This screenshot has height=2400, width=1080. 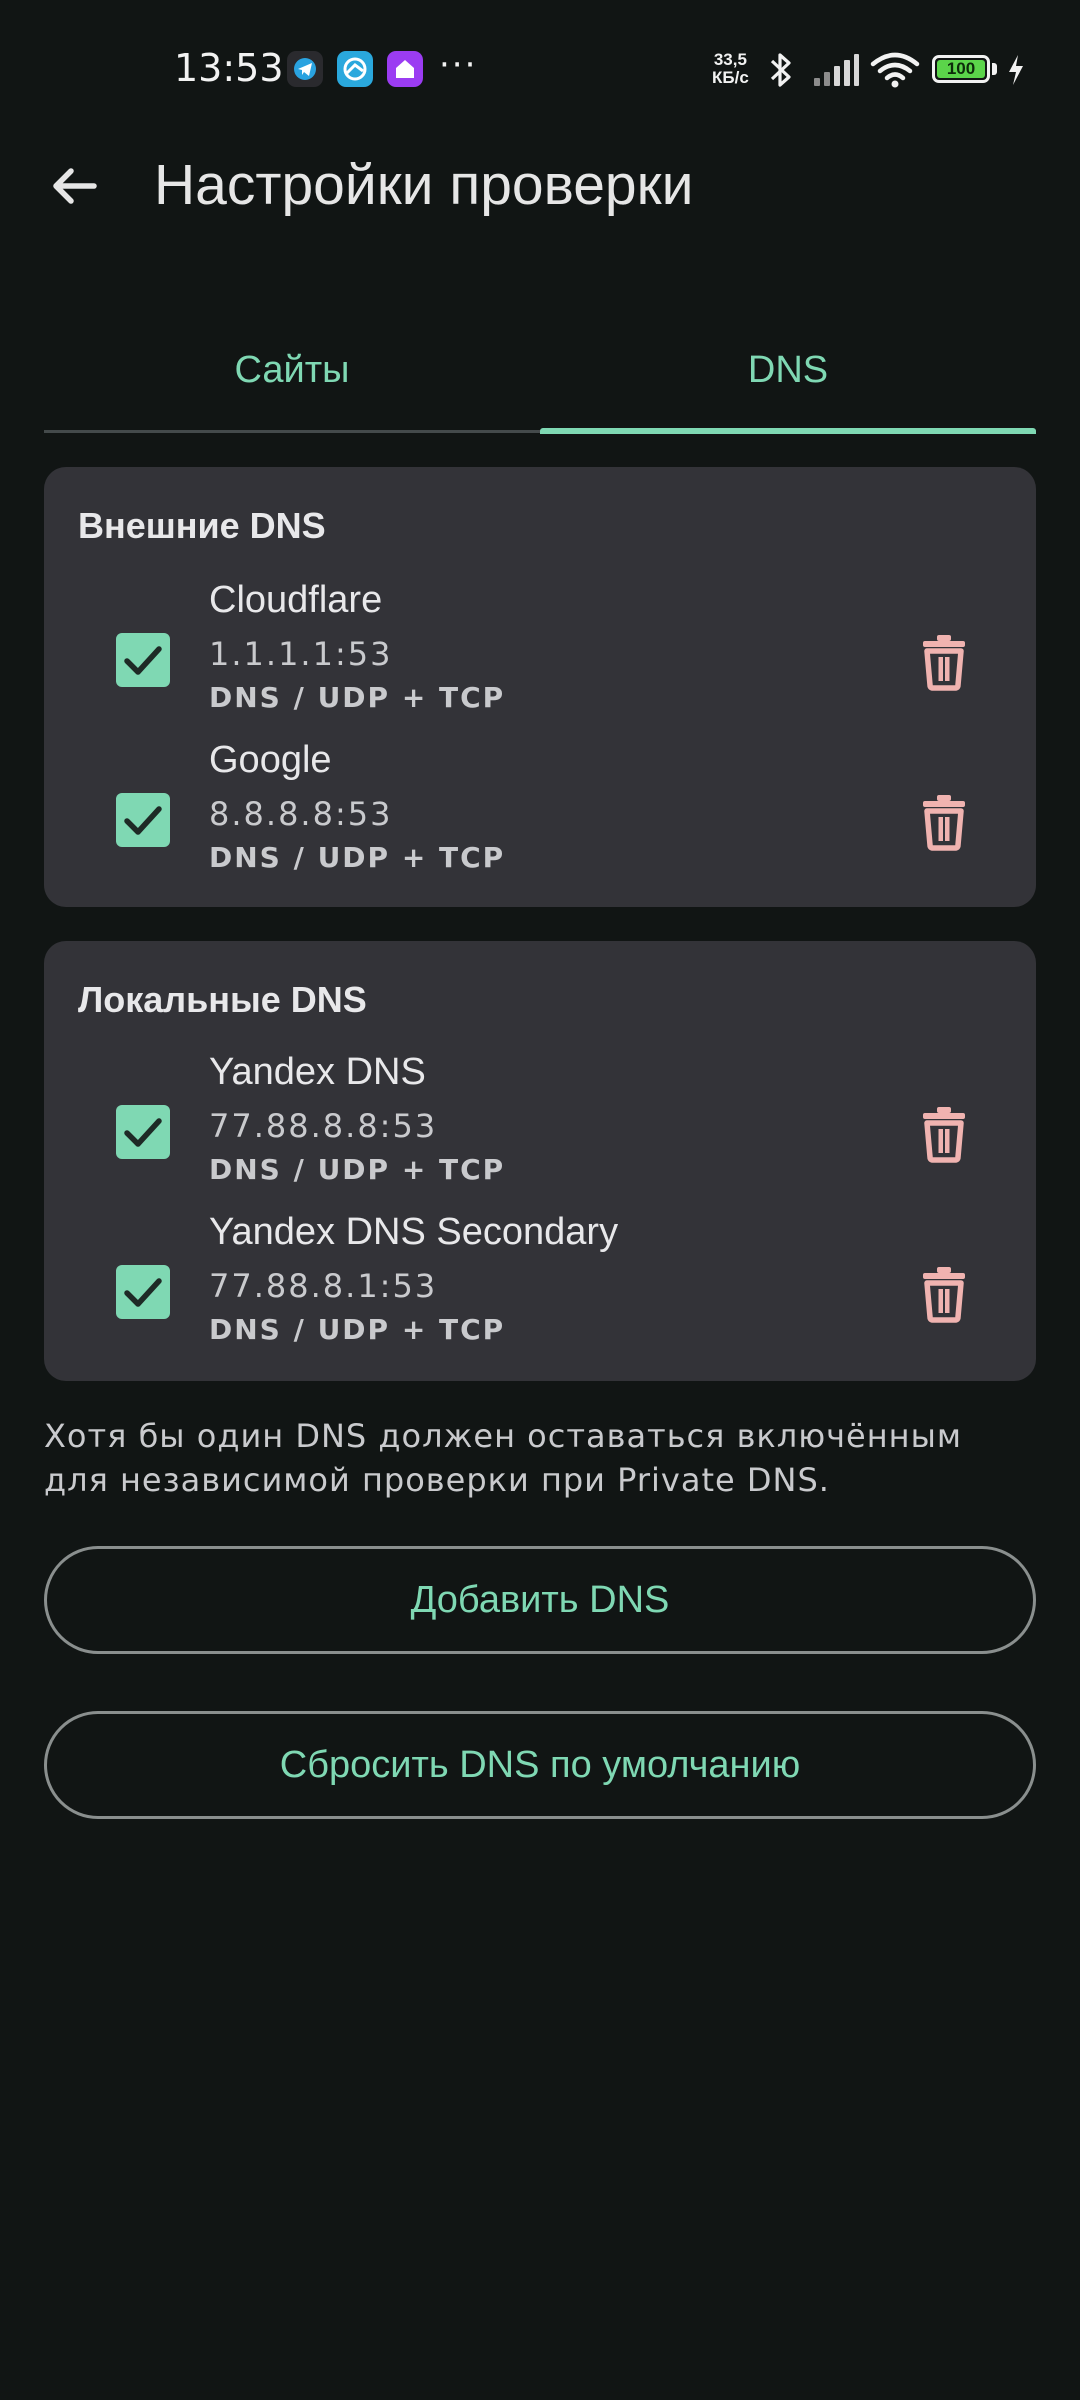 What do you see at coordinates (317, 1072) in the screenshot?
I see `dns-name: Yandex DNS` at bounding box center [317, 1072].